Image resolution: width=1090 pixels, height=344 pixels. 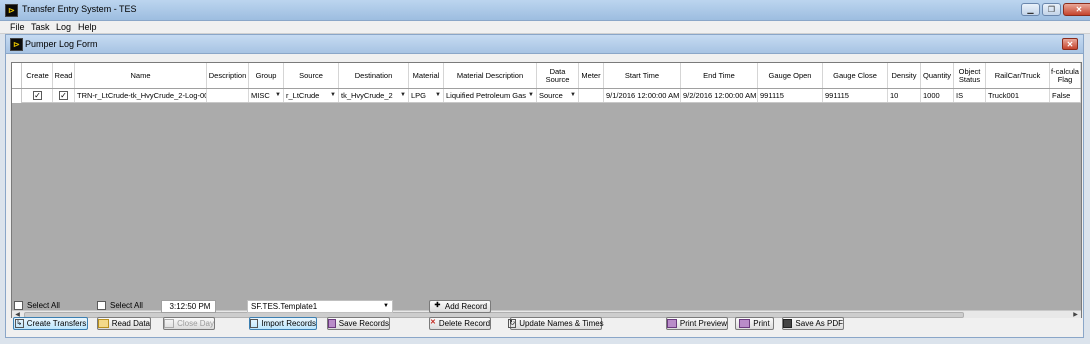 What do you see at coordinates (311, 75) in the screenshot?
I see `col-header-source: Source` at bounding box center [311, 75].